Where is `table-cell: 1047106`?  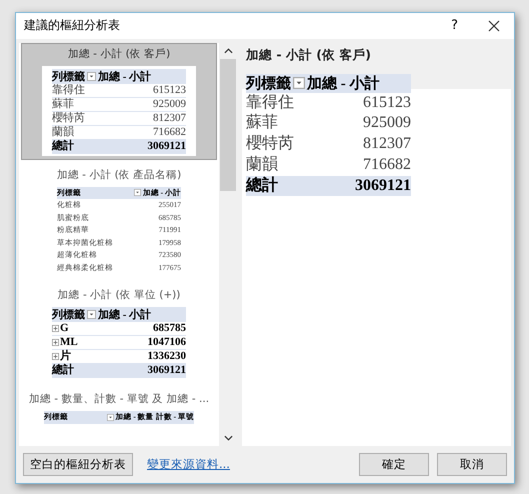
table-cell: 1047106 is located at coordinates (167, 342).